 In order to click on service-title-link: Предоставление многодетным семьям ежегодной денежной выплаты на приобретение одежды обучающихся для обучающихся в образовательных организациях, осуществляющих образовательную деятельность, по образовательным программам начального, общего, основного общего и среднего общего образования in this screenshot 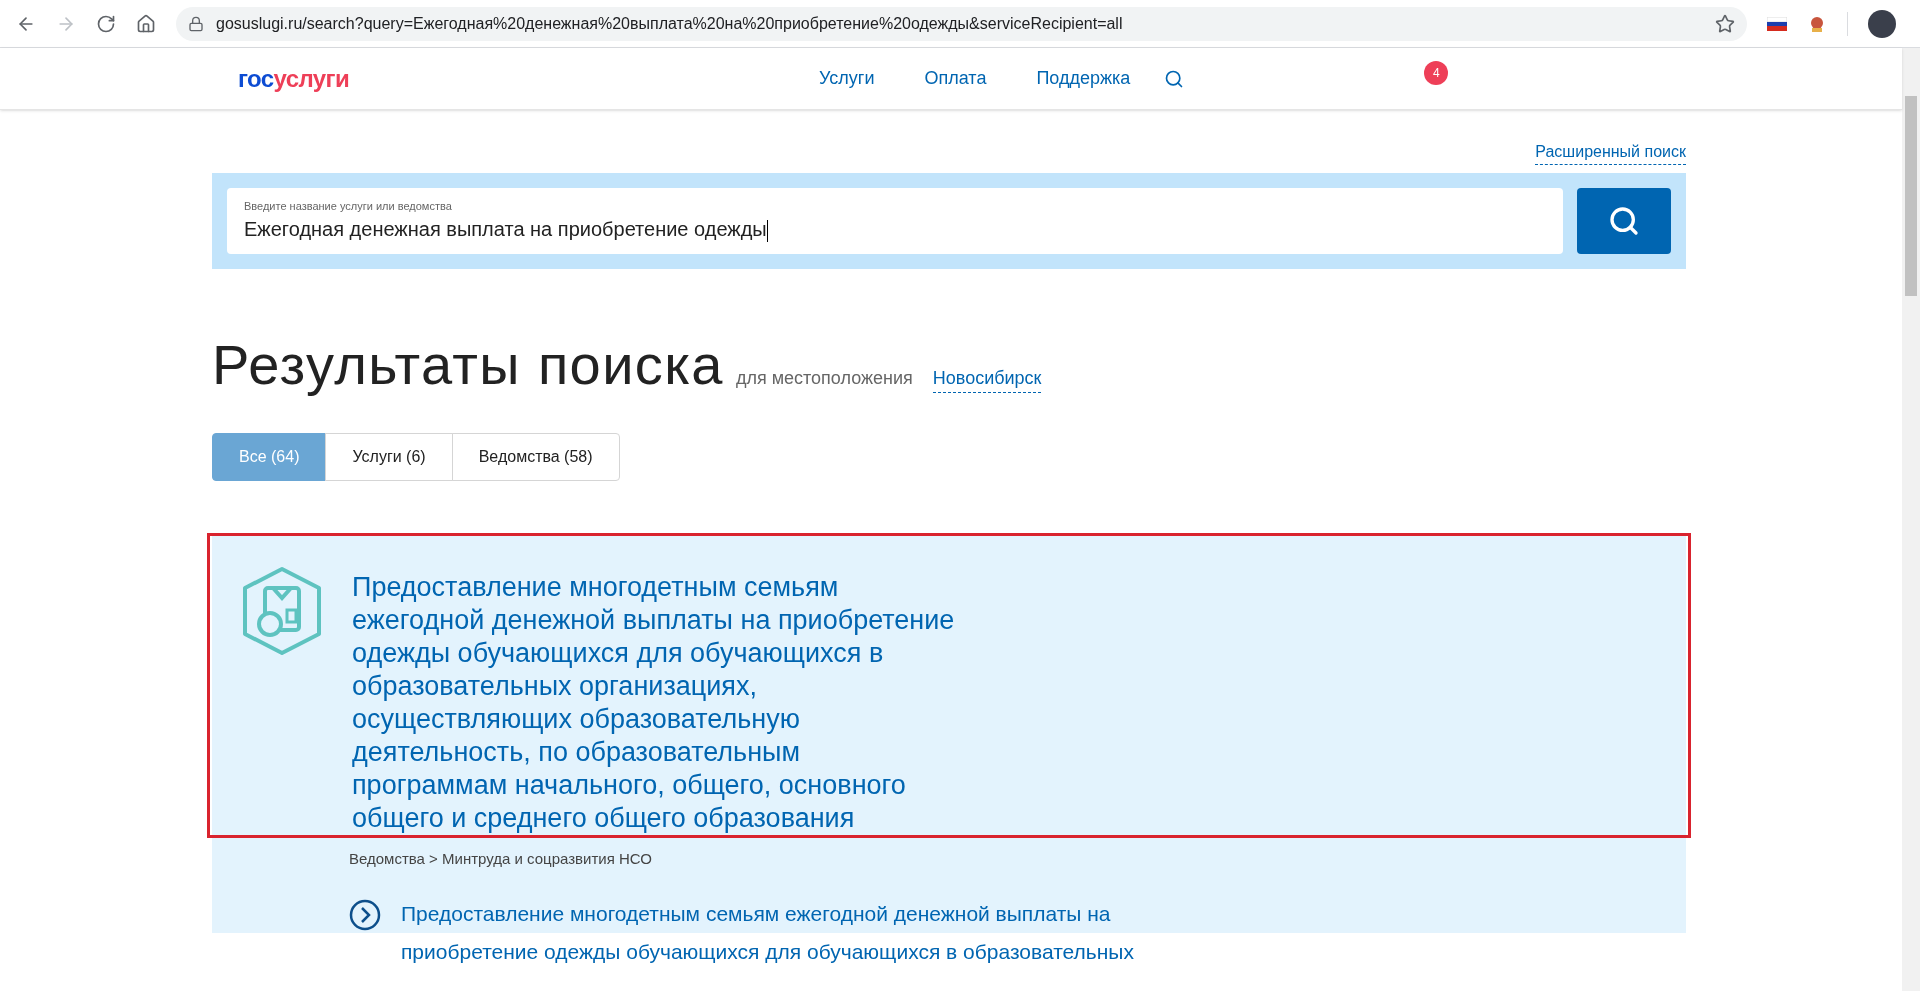, I will do `click(653, 703)`.